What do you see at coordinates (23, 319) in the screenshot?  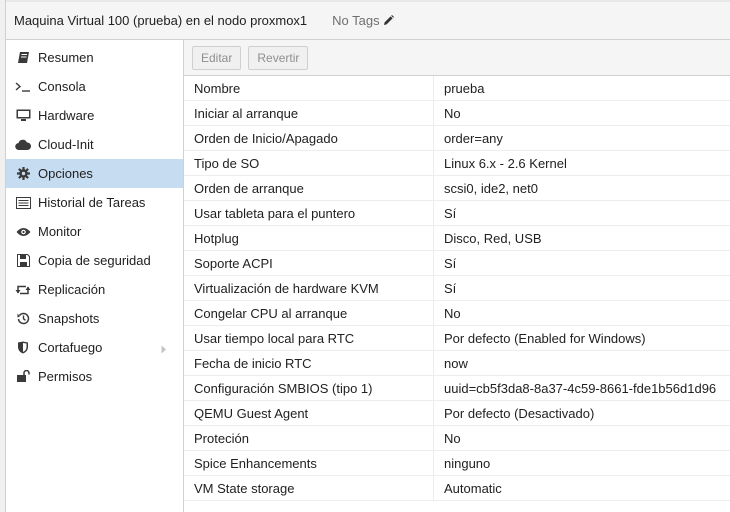 I see `history-icon` at bounding box center [23, 319].